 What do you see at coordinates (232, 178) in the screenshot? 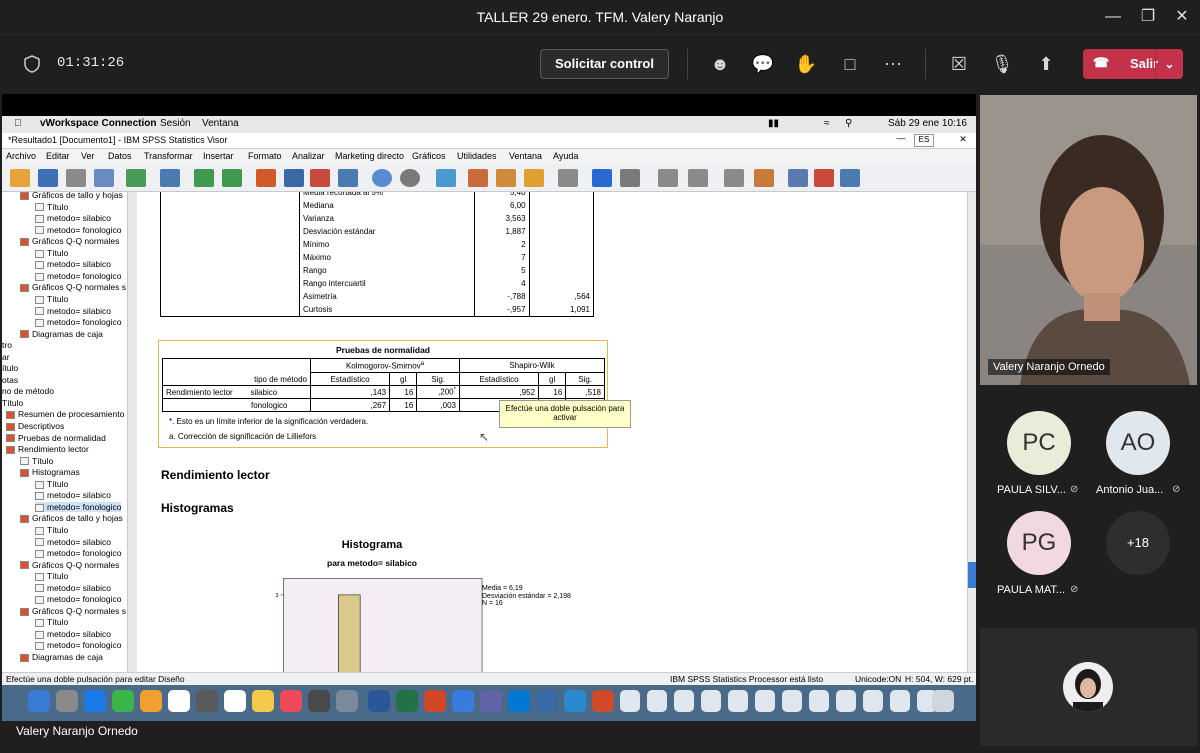
I see `redo-icon` at bounding box center [232, 178].